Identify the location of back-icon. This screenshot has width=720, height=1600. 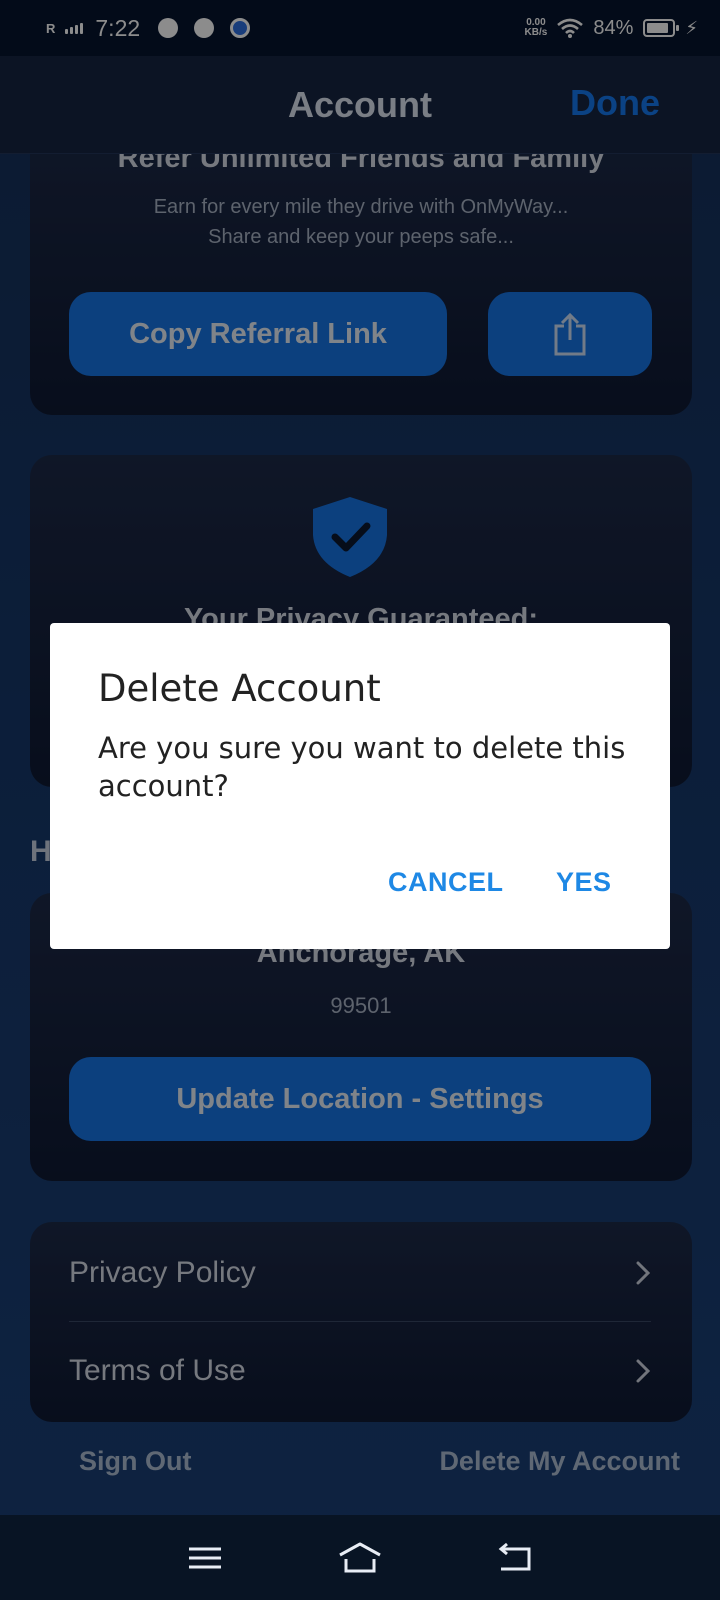
(515, 1558).